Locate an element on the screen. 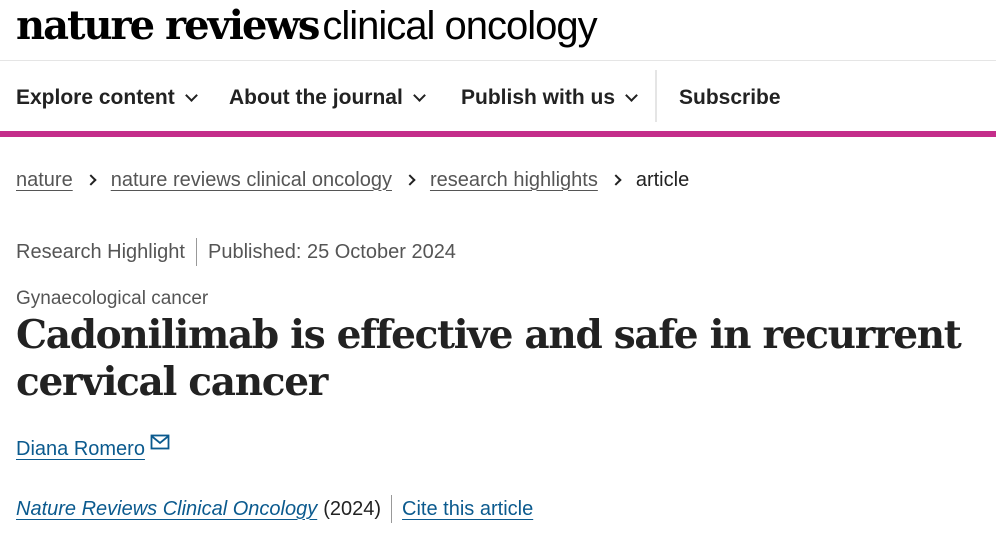  nav-divider is located at coordinates (656, 96).